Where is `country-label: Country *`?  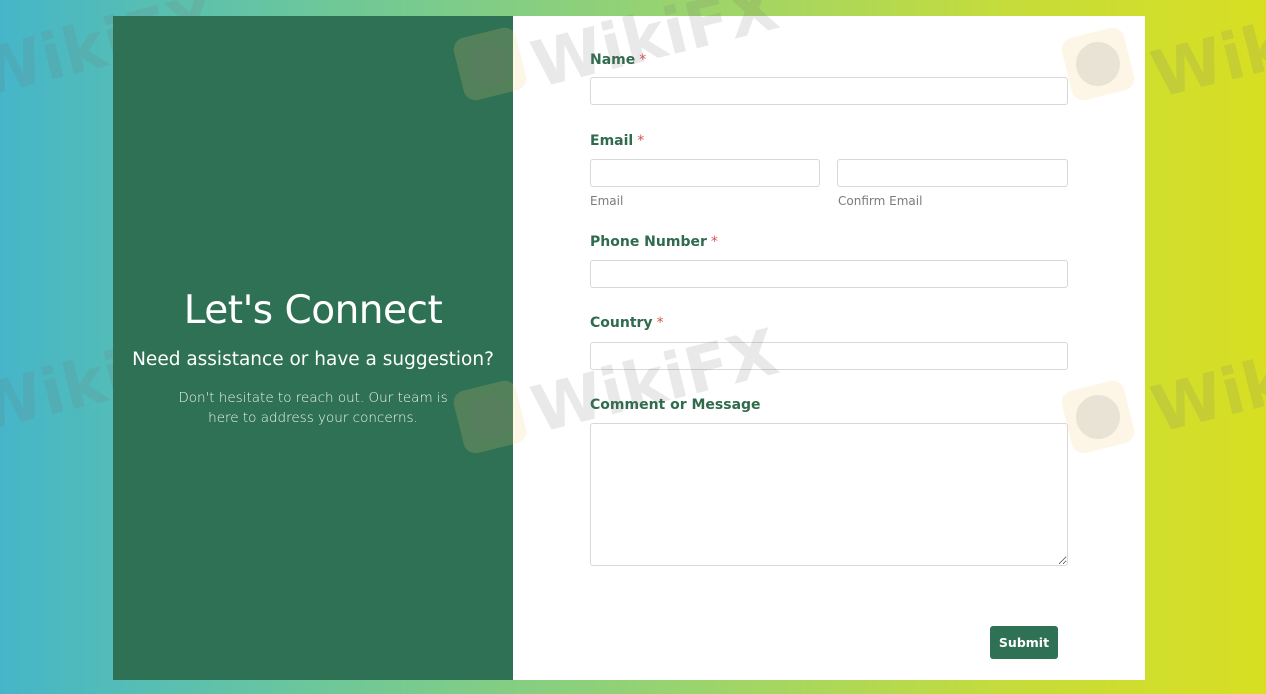 country-label: Country * is located at coordinates (627, 323).